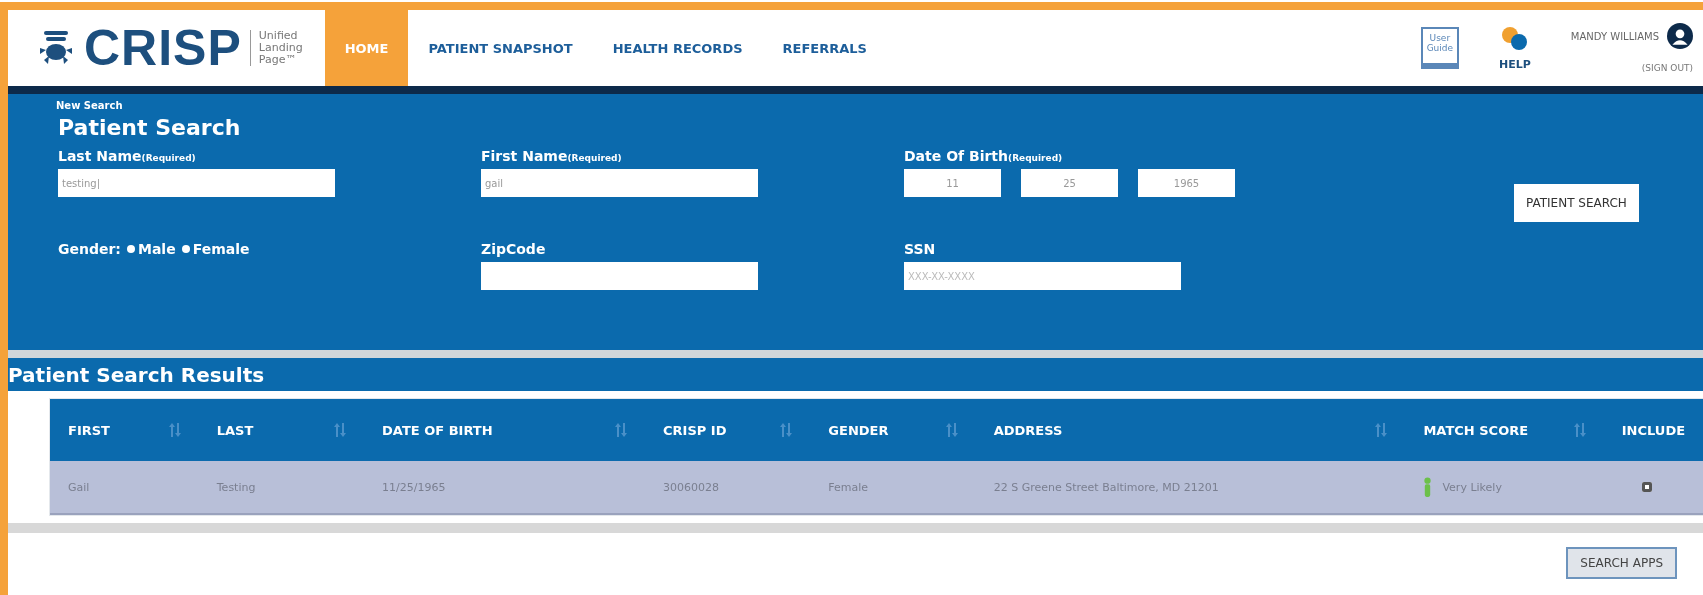 The image size is (1703, 595). I want to click on results-title: Patient Search Results, so click(136, 374).